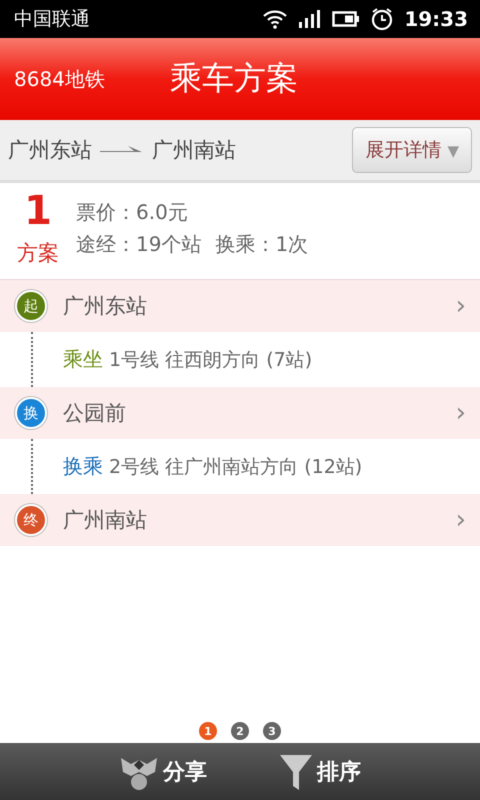 This screenshot has width=480, height=800. I want to click on station-badge: 终, so click(31, 520).